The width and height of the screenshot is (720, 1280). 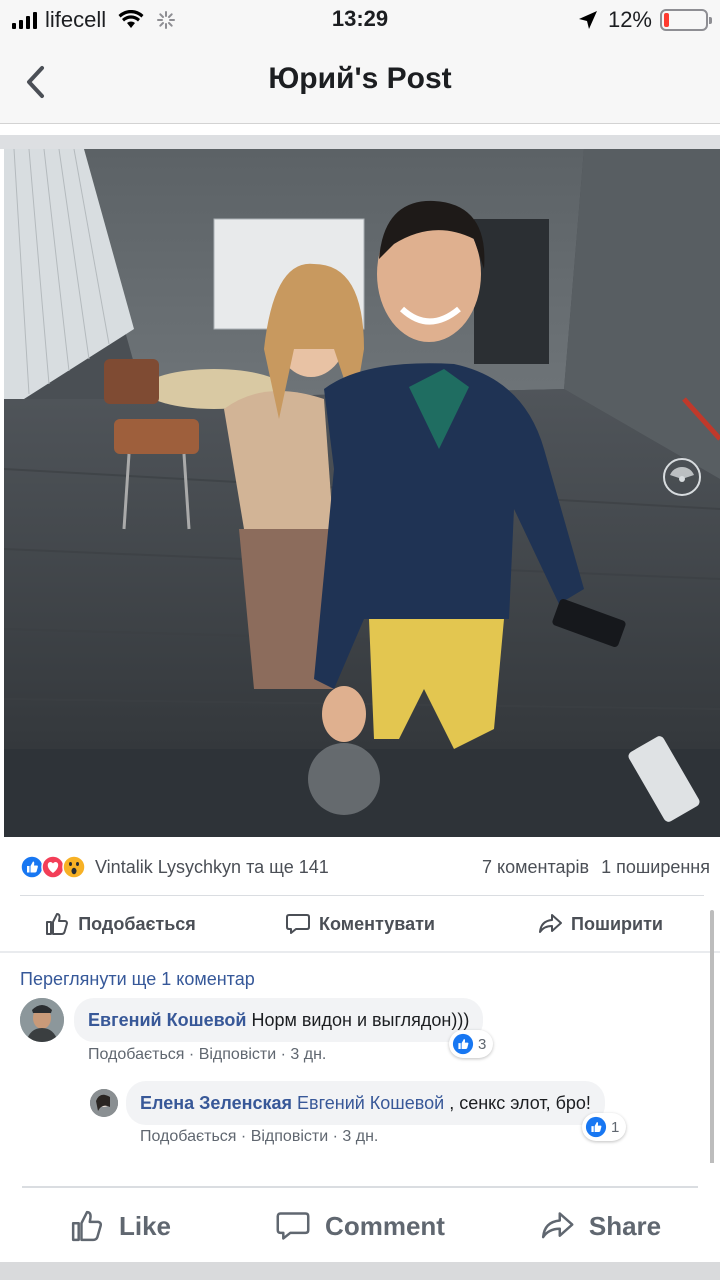 I want to click on reply-reaction-badge: 1, so click(x=604, y=1127).